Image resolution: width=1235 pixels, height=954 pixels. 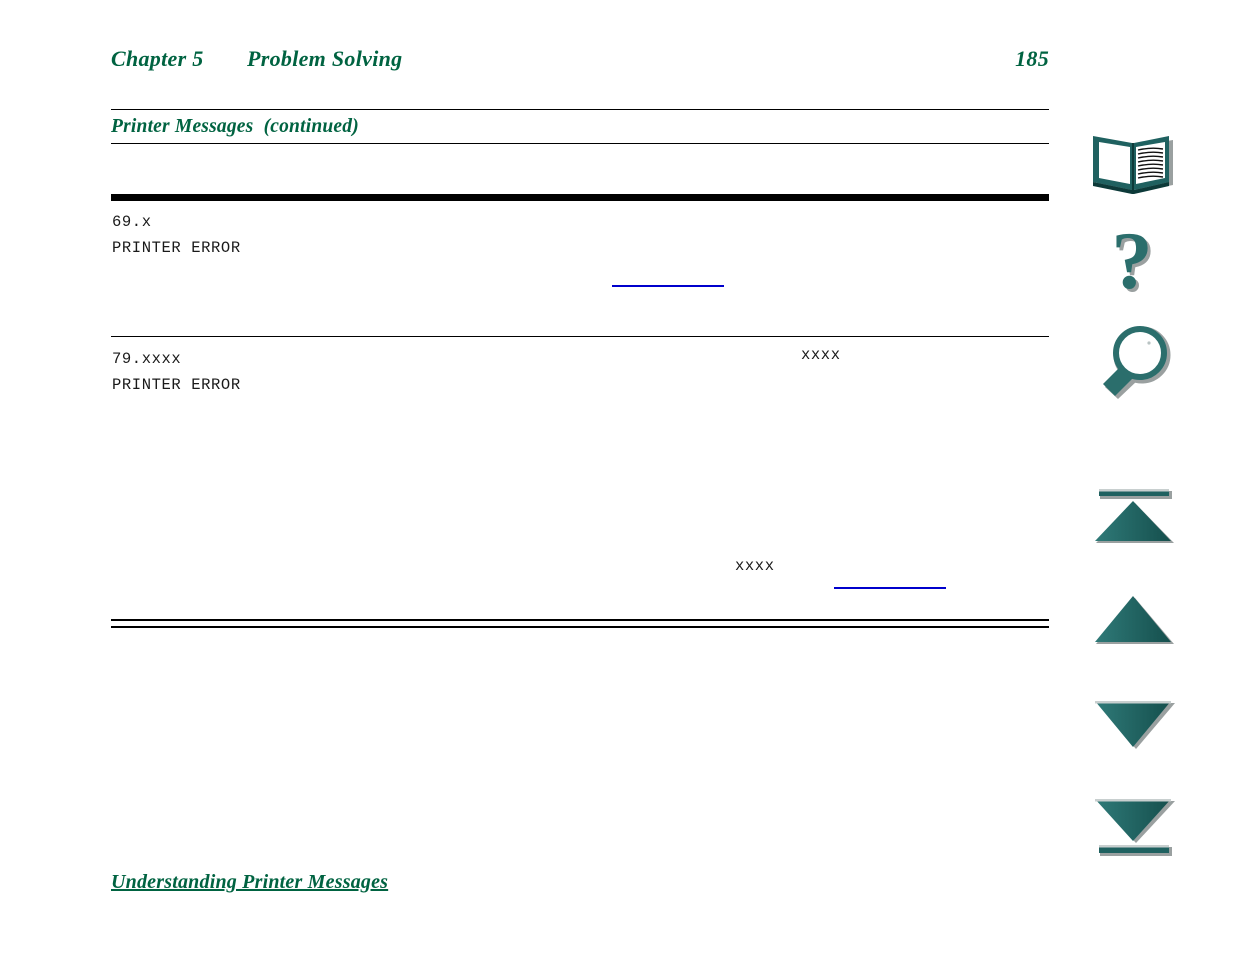 I want to click on message-code: 69.x, so click(x=132, y=222).